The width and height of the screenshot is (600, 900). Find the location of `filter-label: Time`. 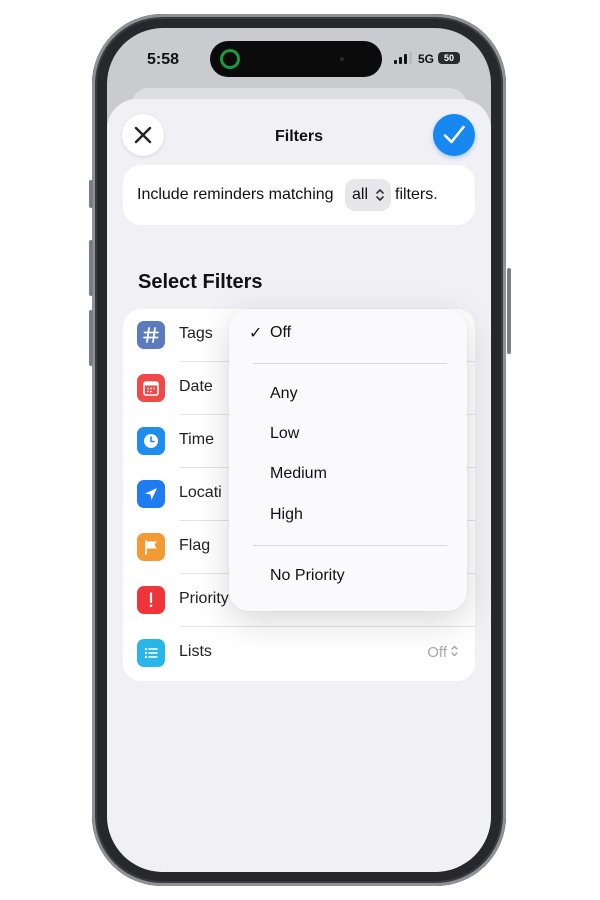

filter-label: Time is located at coordinates (196, 439).